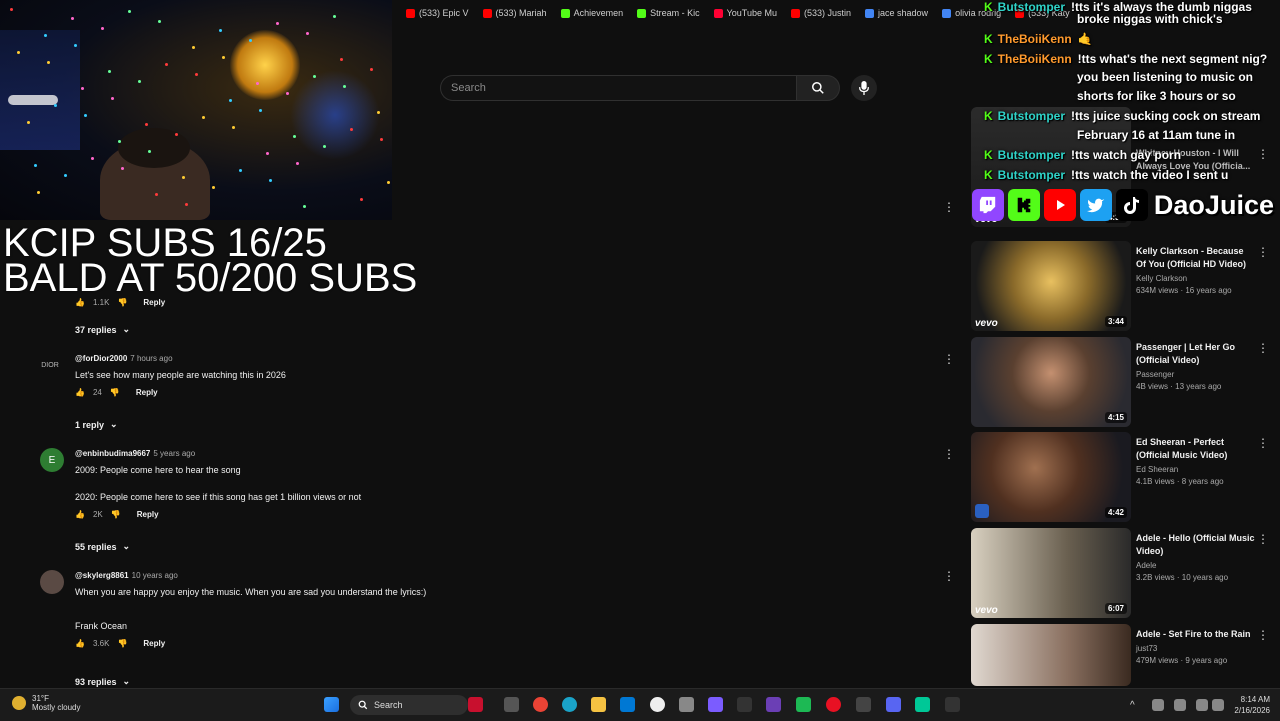 Image resolution: width=1280 pixels, height=721 pixels. I want to click on video-title: Passenger | Let Her Go (Official Video), so click(1196, 354).